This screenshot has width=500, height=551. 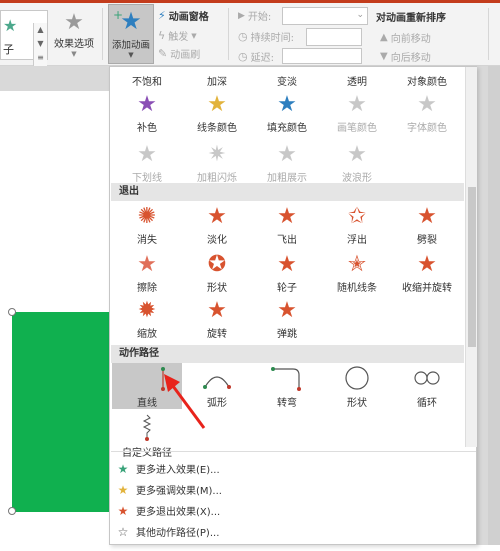 I want to click on effect-transparency: 透明, so click(x=357, y=80).